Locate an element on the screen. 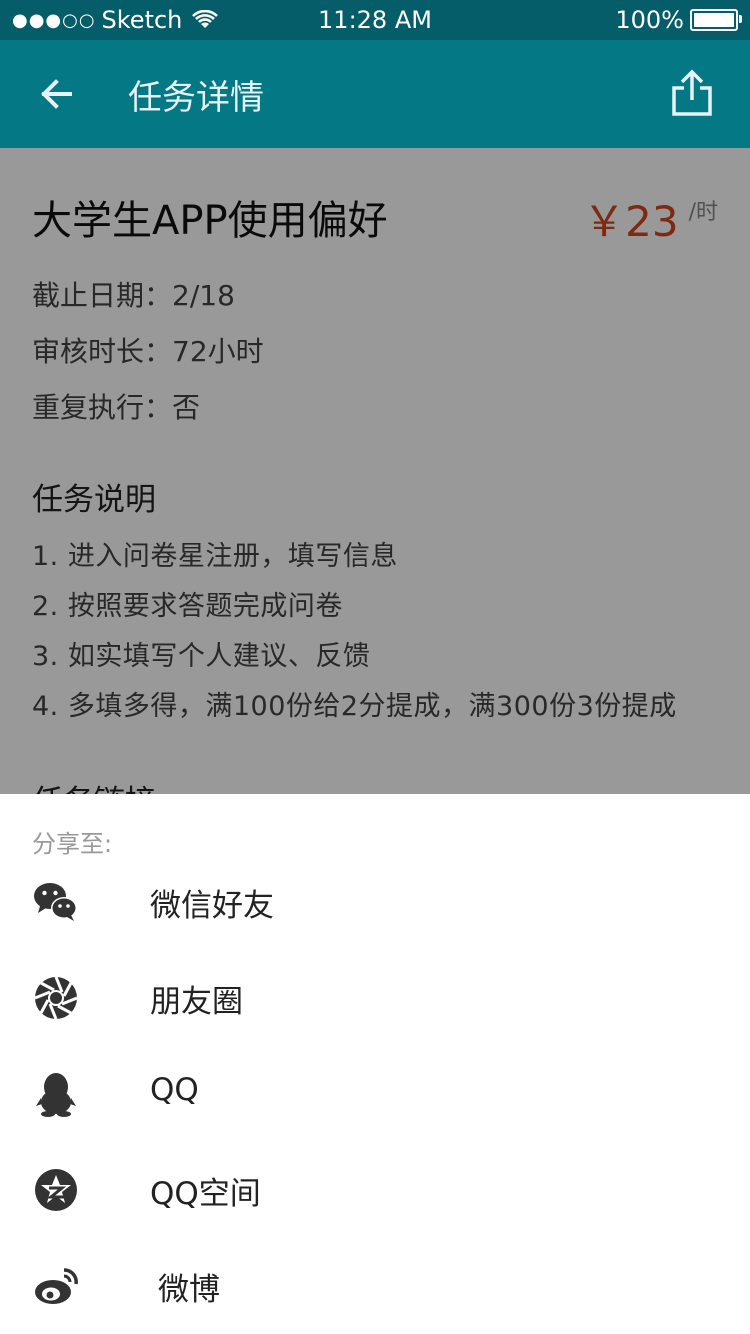 The width and height of the screenshot is (750, 1334). share-item-label: QQ空间 is located at coordinates (205, 1194).